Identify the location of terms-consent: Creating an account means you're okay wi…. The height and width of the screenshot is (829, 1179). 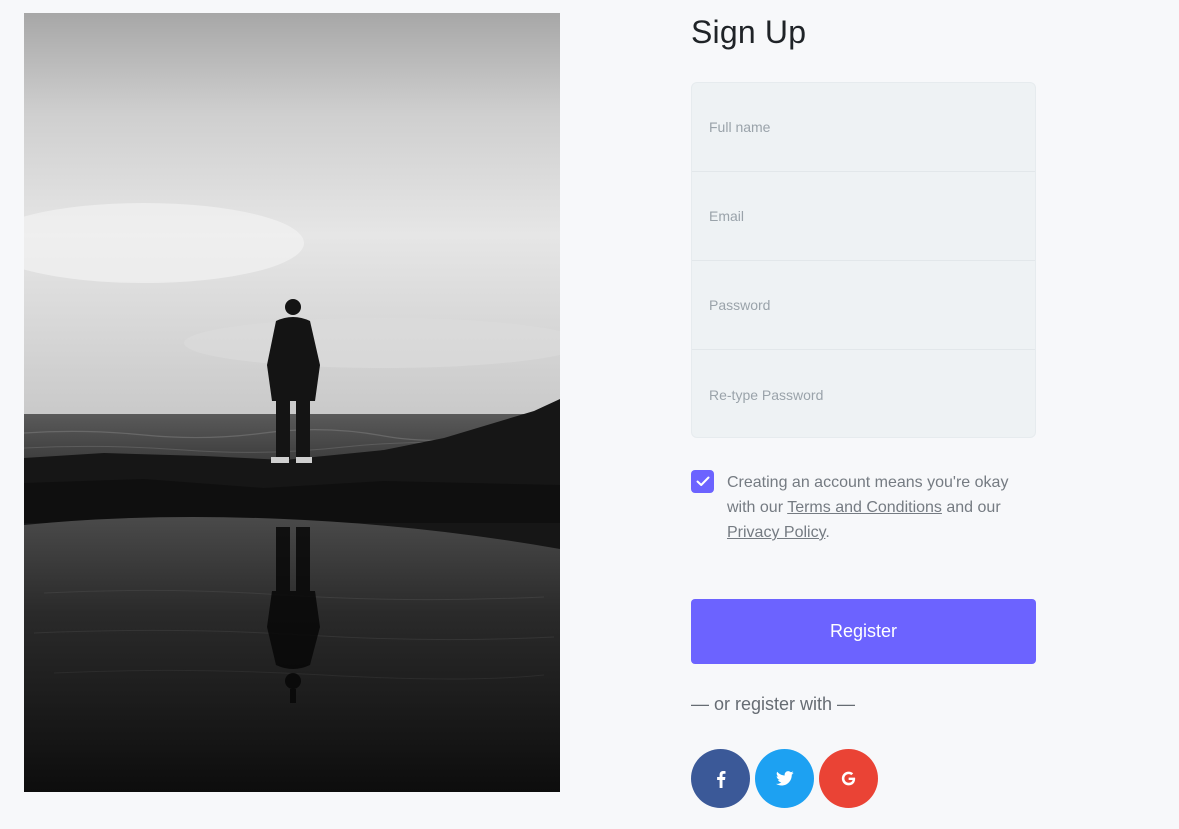
(863, 507).